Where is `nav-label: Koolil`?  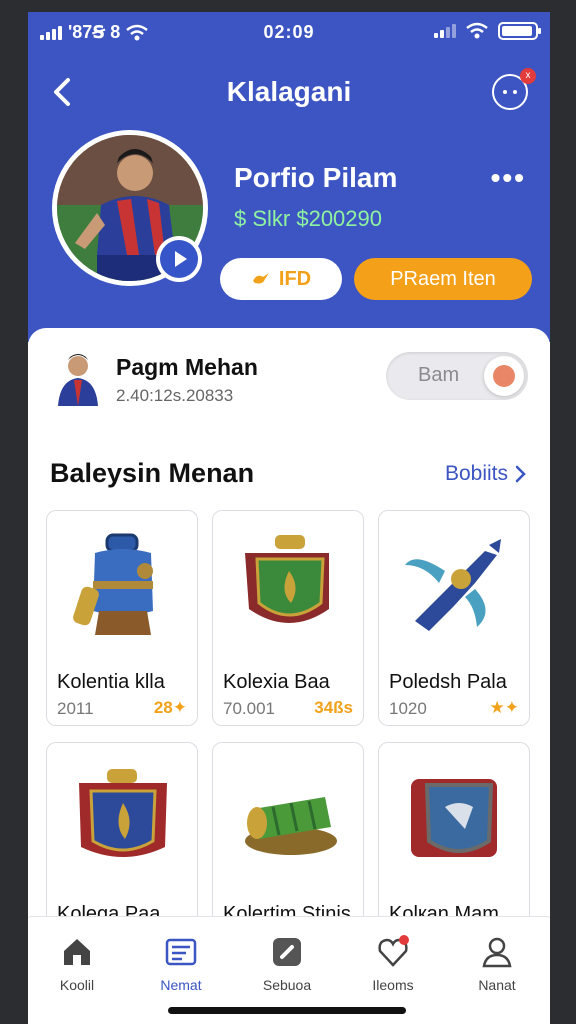
nav-label: Koolil is located at coordinates (77, 985).